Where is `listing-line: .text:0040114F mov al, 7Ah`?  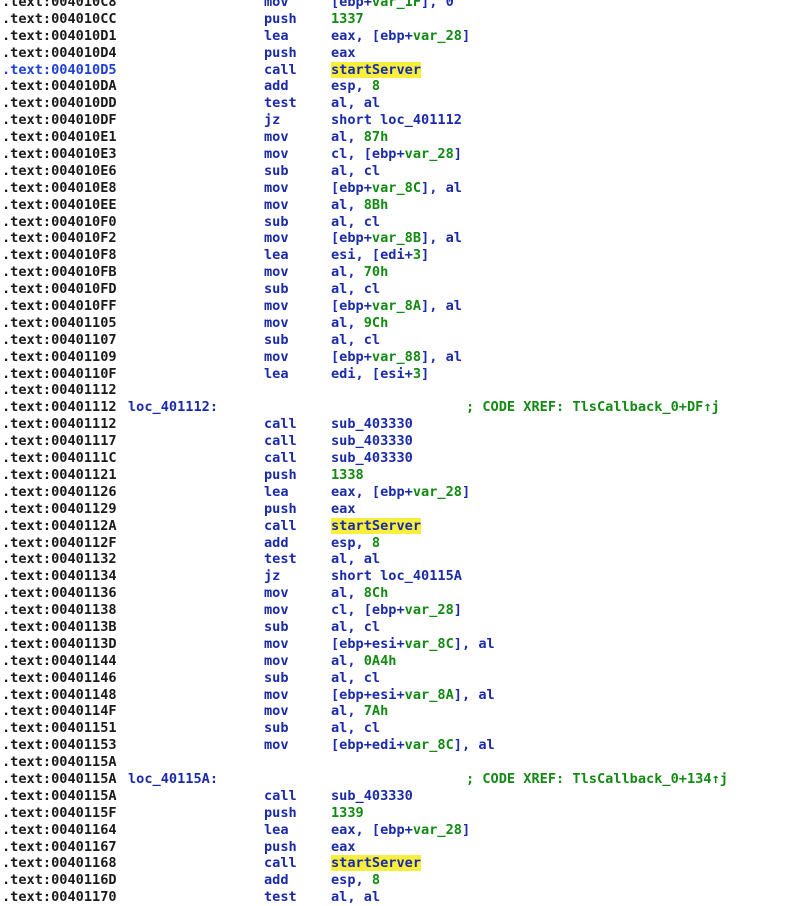
listing-line: .text:0040114F mov al, 7Ah is located at coordinates (400, 711).